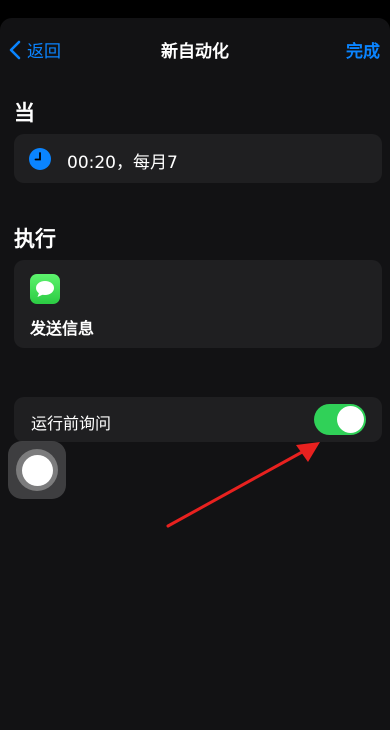 This screenshot has height=730, width=390. Describe the element at coordinates (35, 239) in the screenshot. I see `do-section-title: 执行` at that location.